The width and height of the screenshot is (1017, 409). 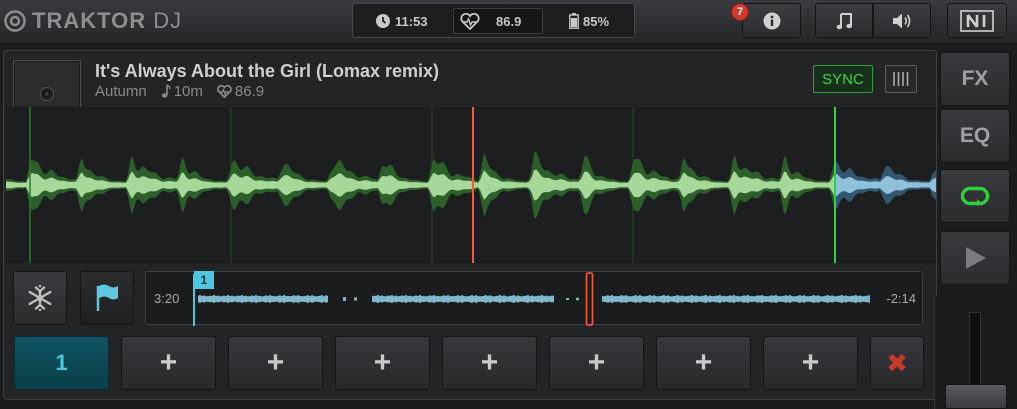 I want to click on clock-status: 11:53, so click(x=401, y=21).